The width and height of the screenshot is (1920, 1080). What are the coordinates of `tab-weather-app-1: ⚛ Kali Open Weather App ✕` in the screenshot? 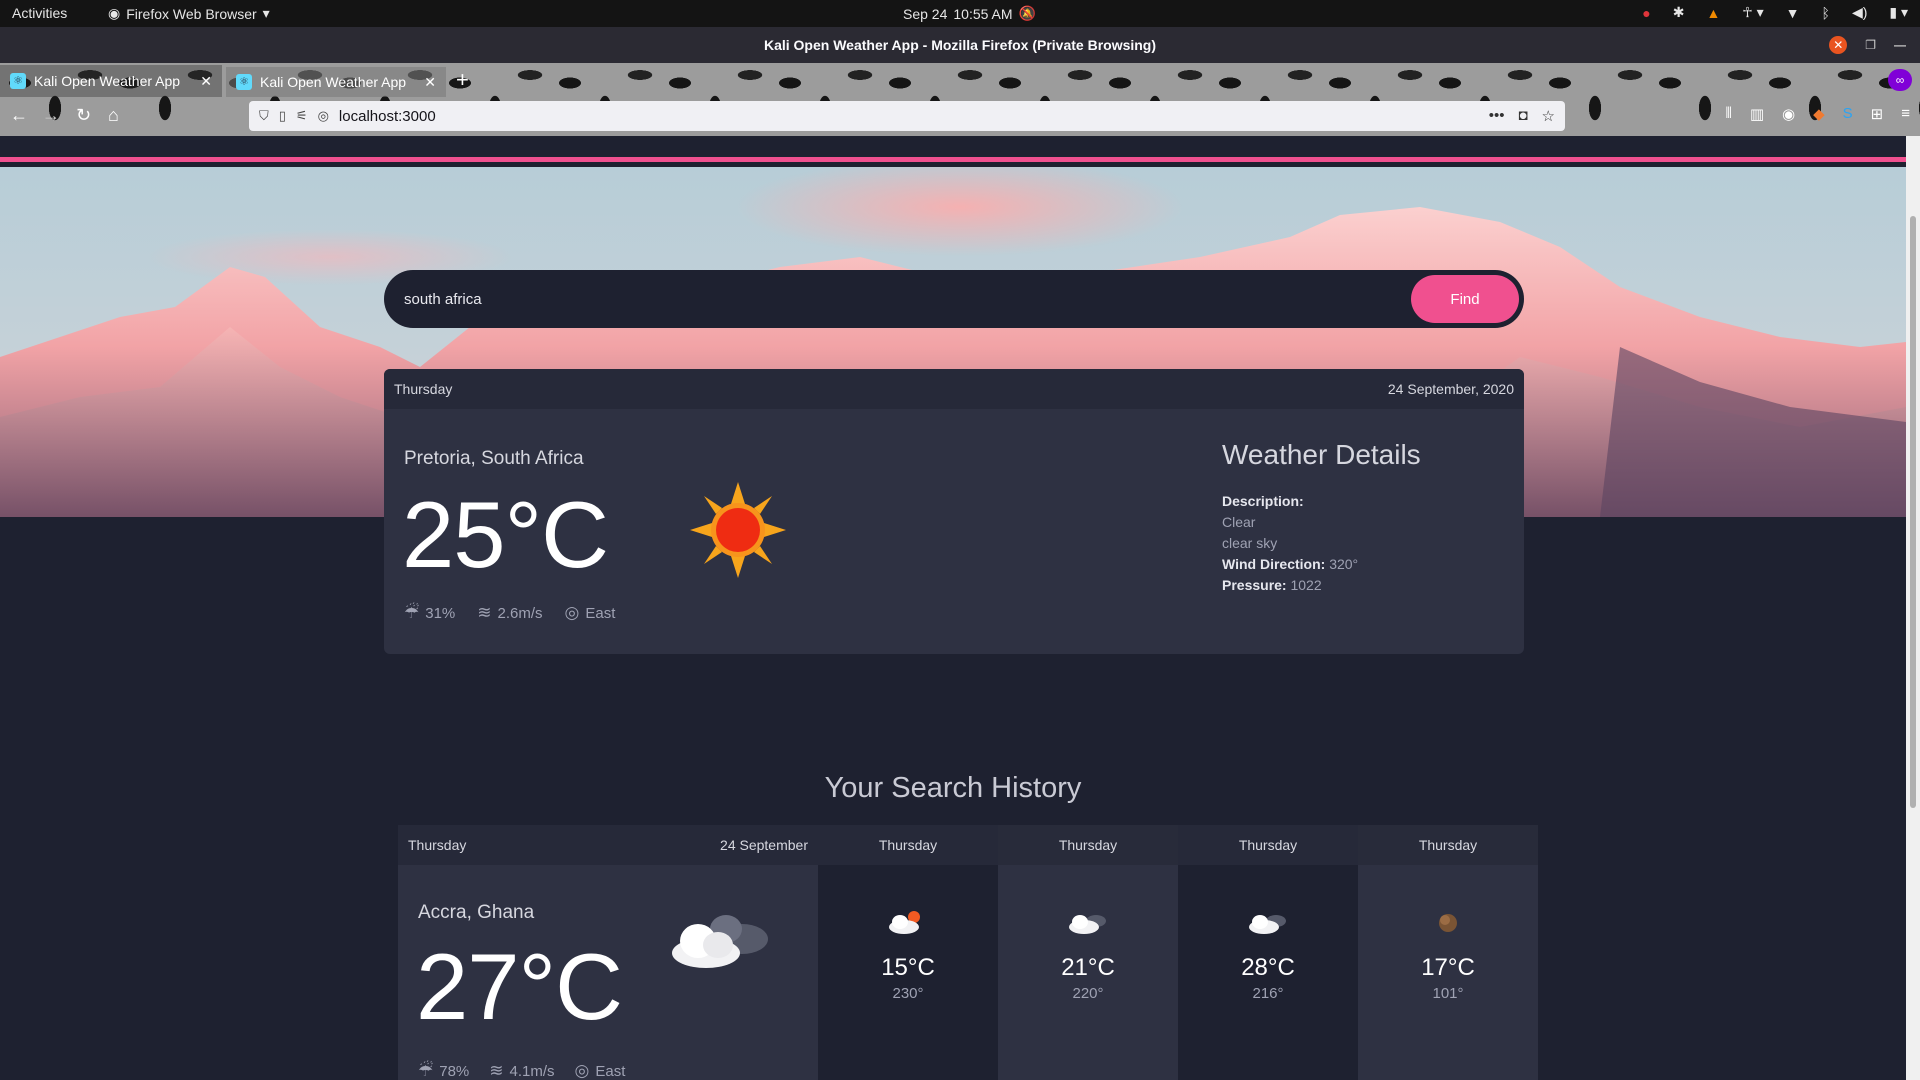 It's located at (111, 81).